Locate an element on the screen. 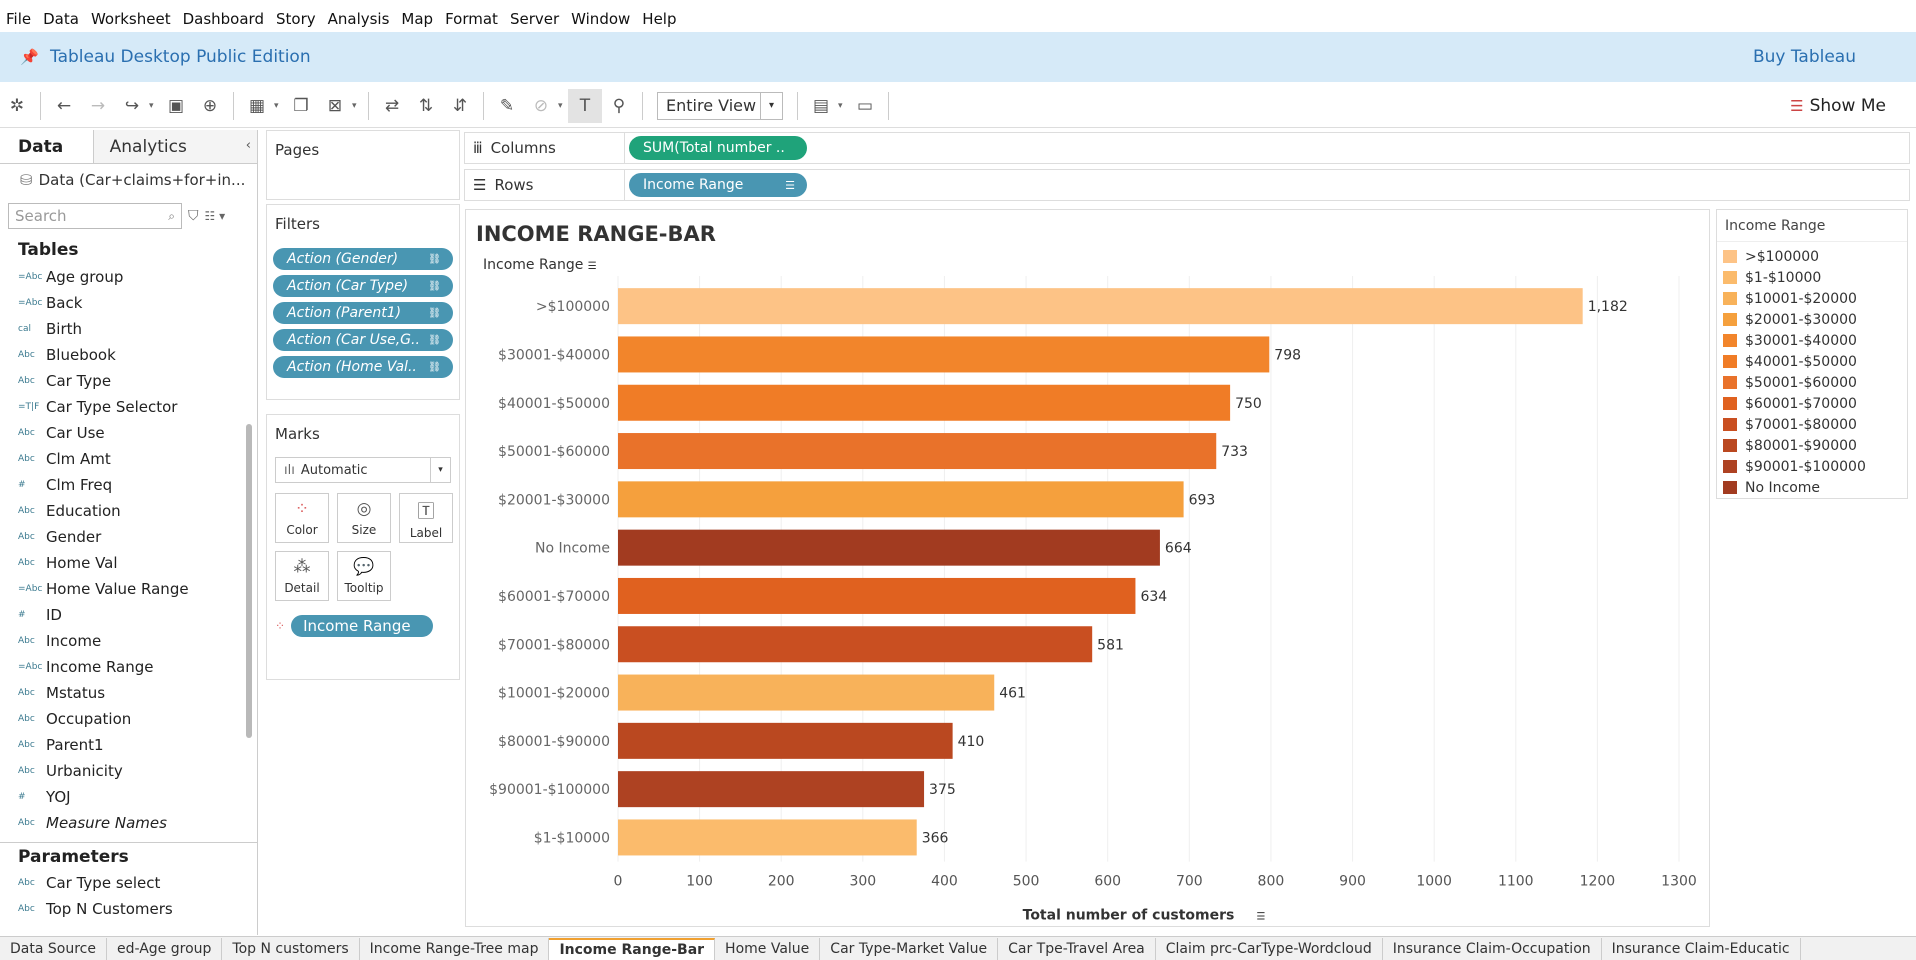  legend-item: $20001-$30000 is located at coordinates (1812, 319).